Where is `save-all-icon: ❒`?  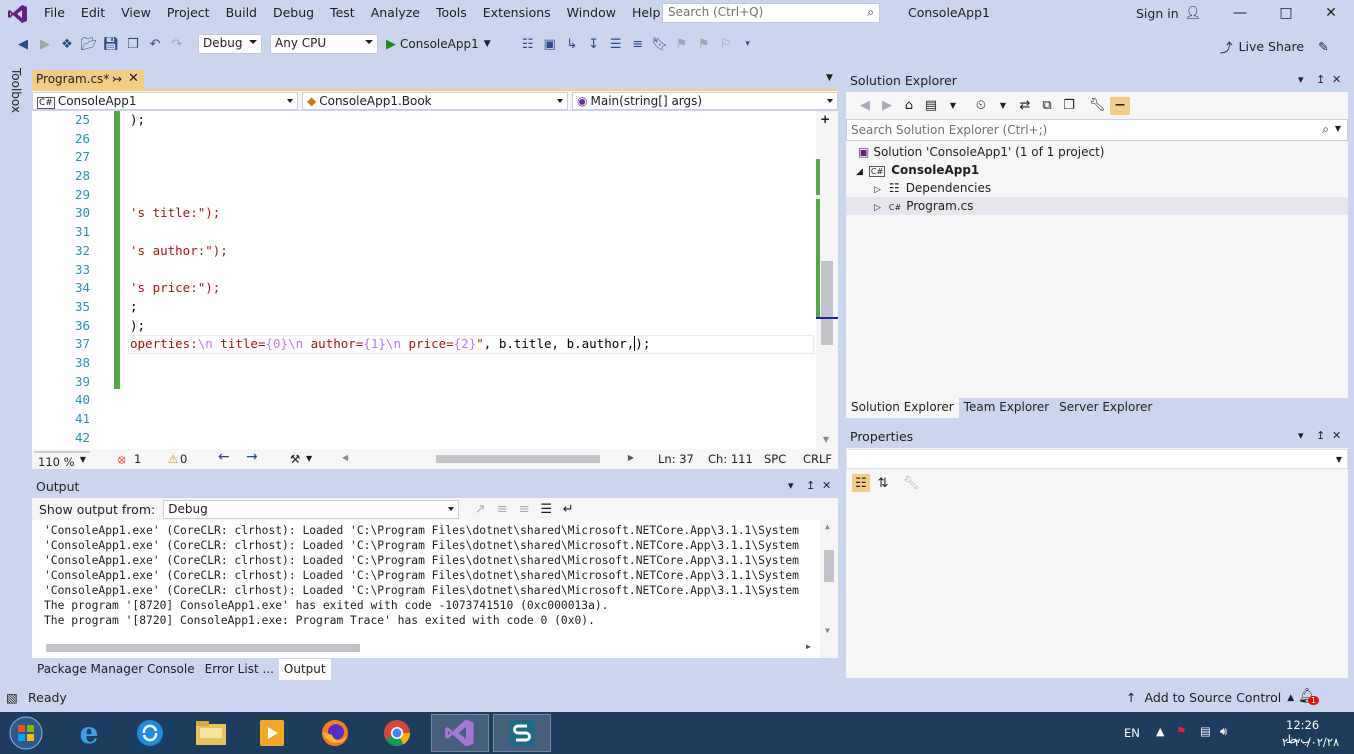
save-all-icon: ❒ is located at coordinates (133, 44).